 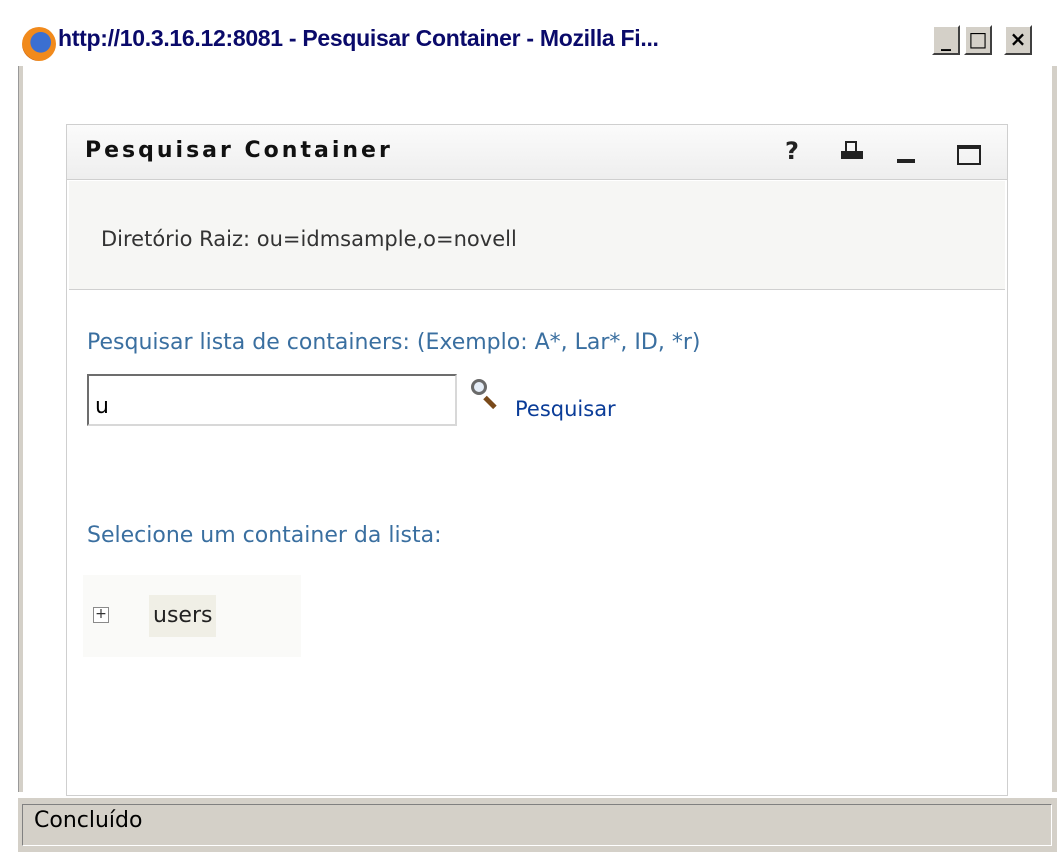 I want to click on status-bar: Concluído, so click(x=537, y=824).